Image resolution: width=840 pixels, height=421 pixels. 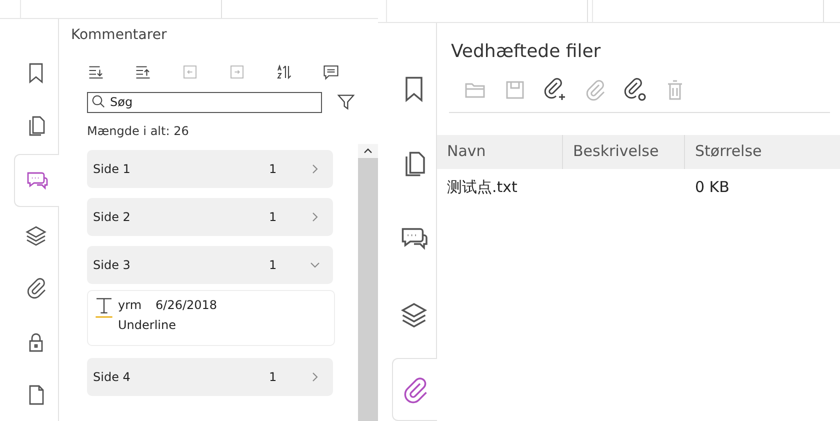 What do you see at coordinates (112, 265) in the screenshot?
I see `page-label: Side 3` at bounding box center [112, 265].